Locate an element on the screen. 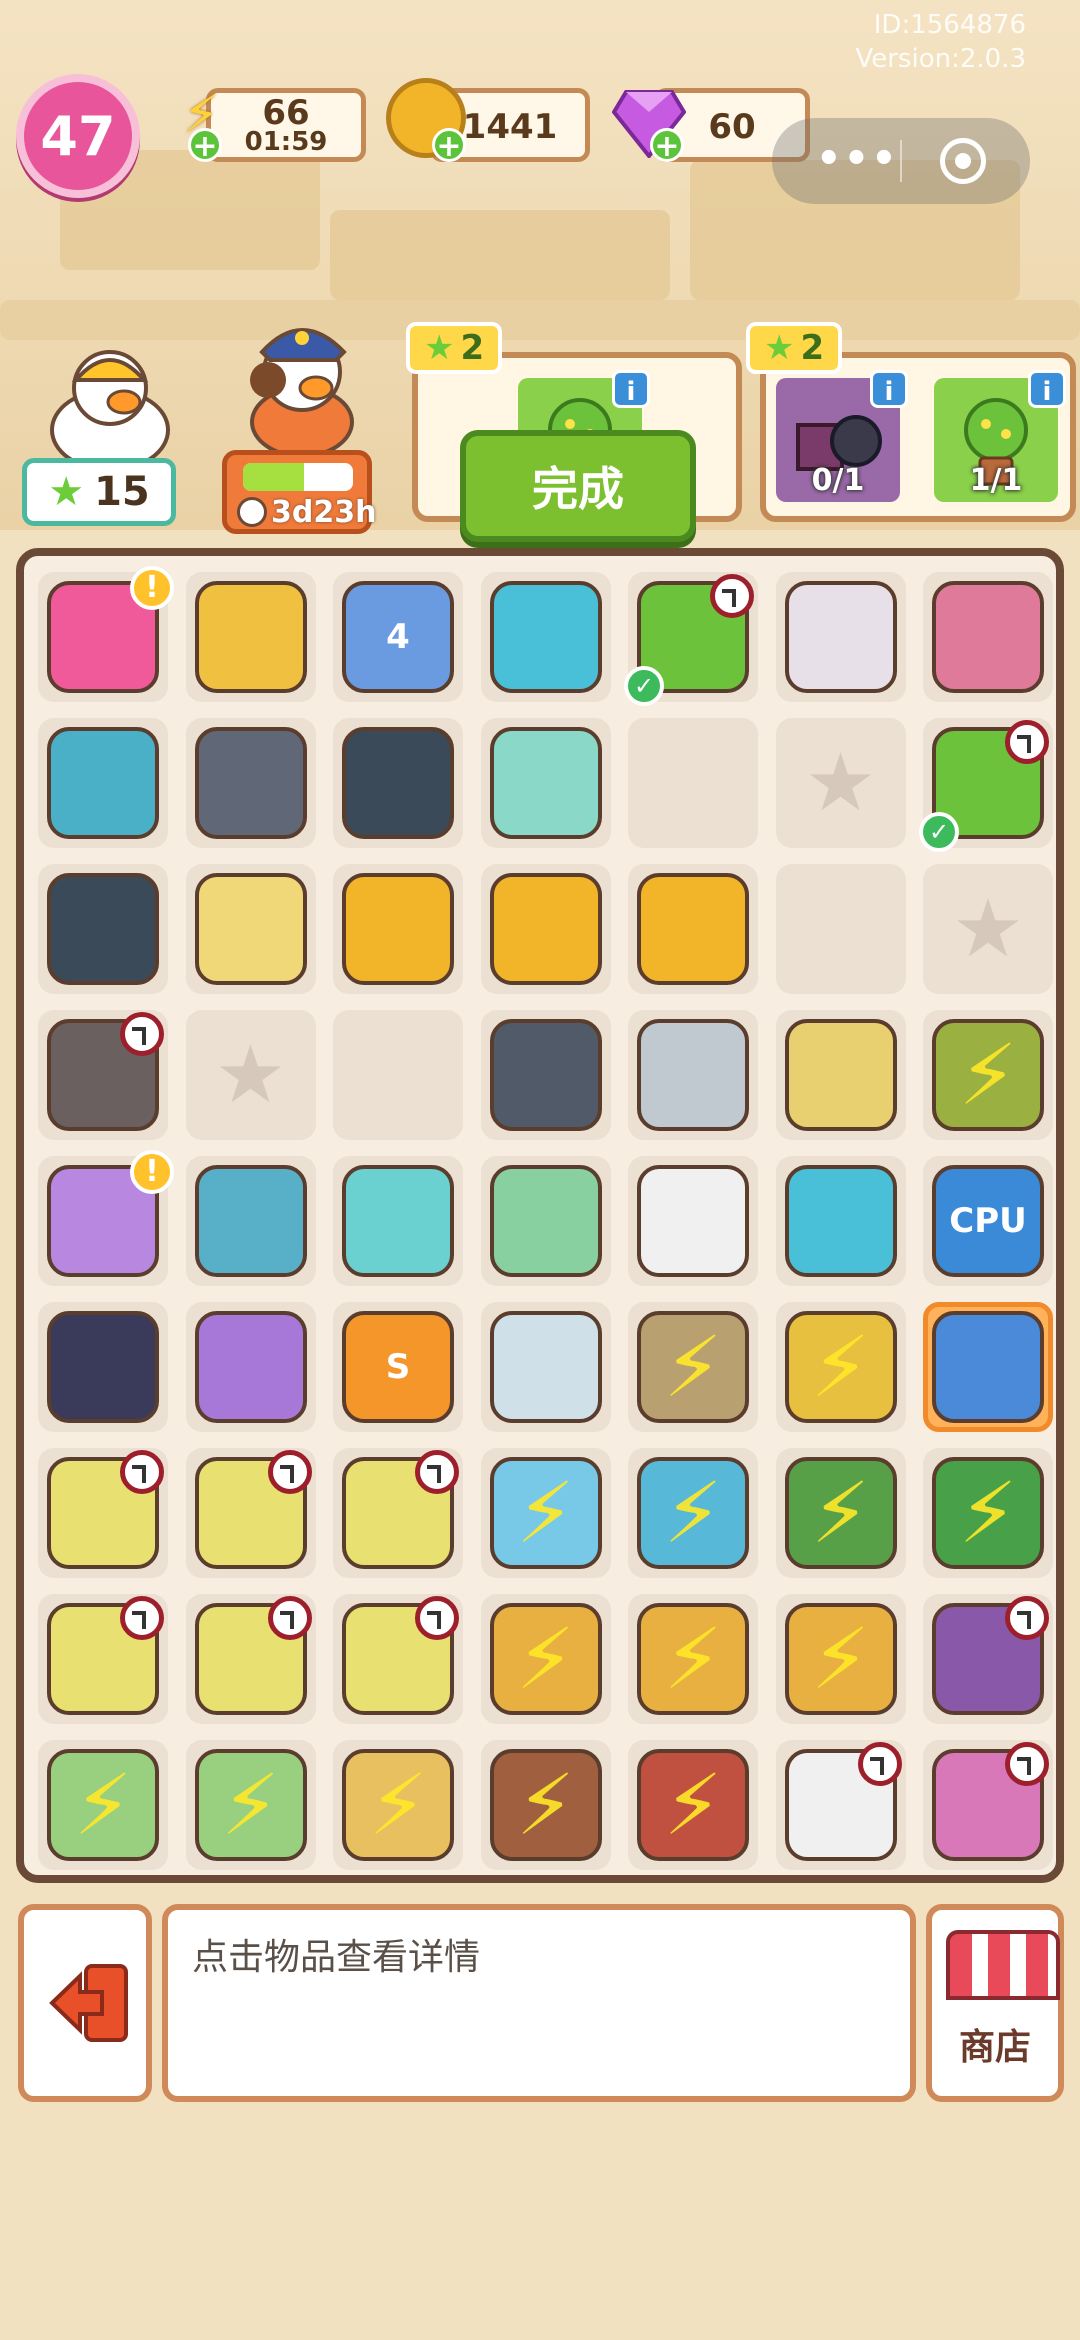  laptop-icon is located at coordinates (103, 1805).